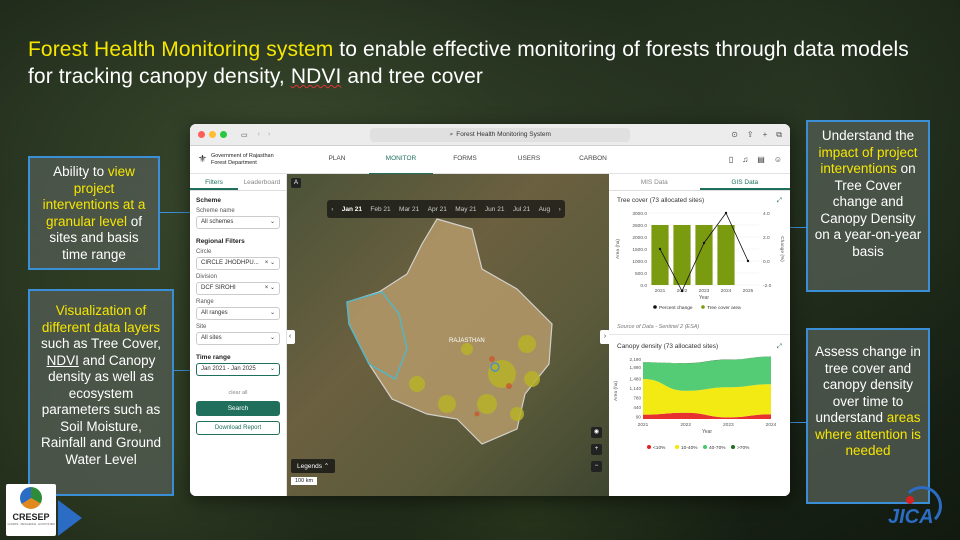 The image size is (960, 540). I want to click on gov-line-2: Forest Department, so click(233, 162).